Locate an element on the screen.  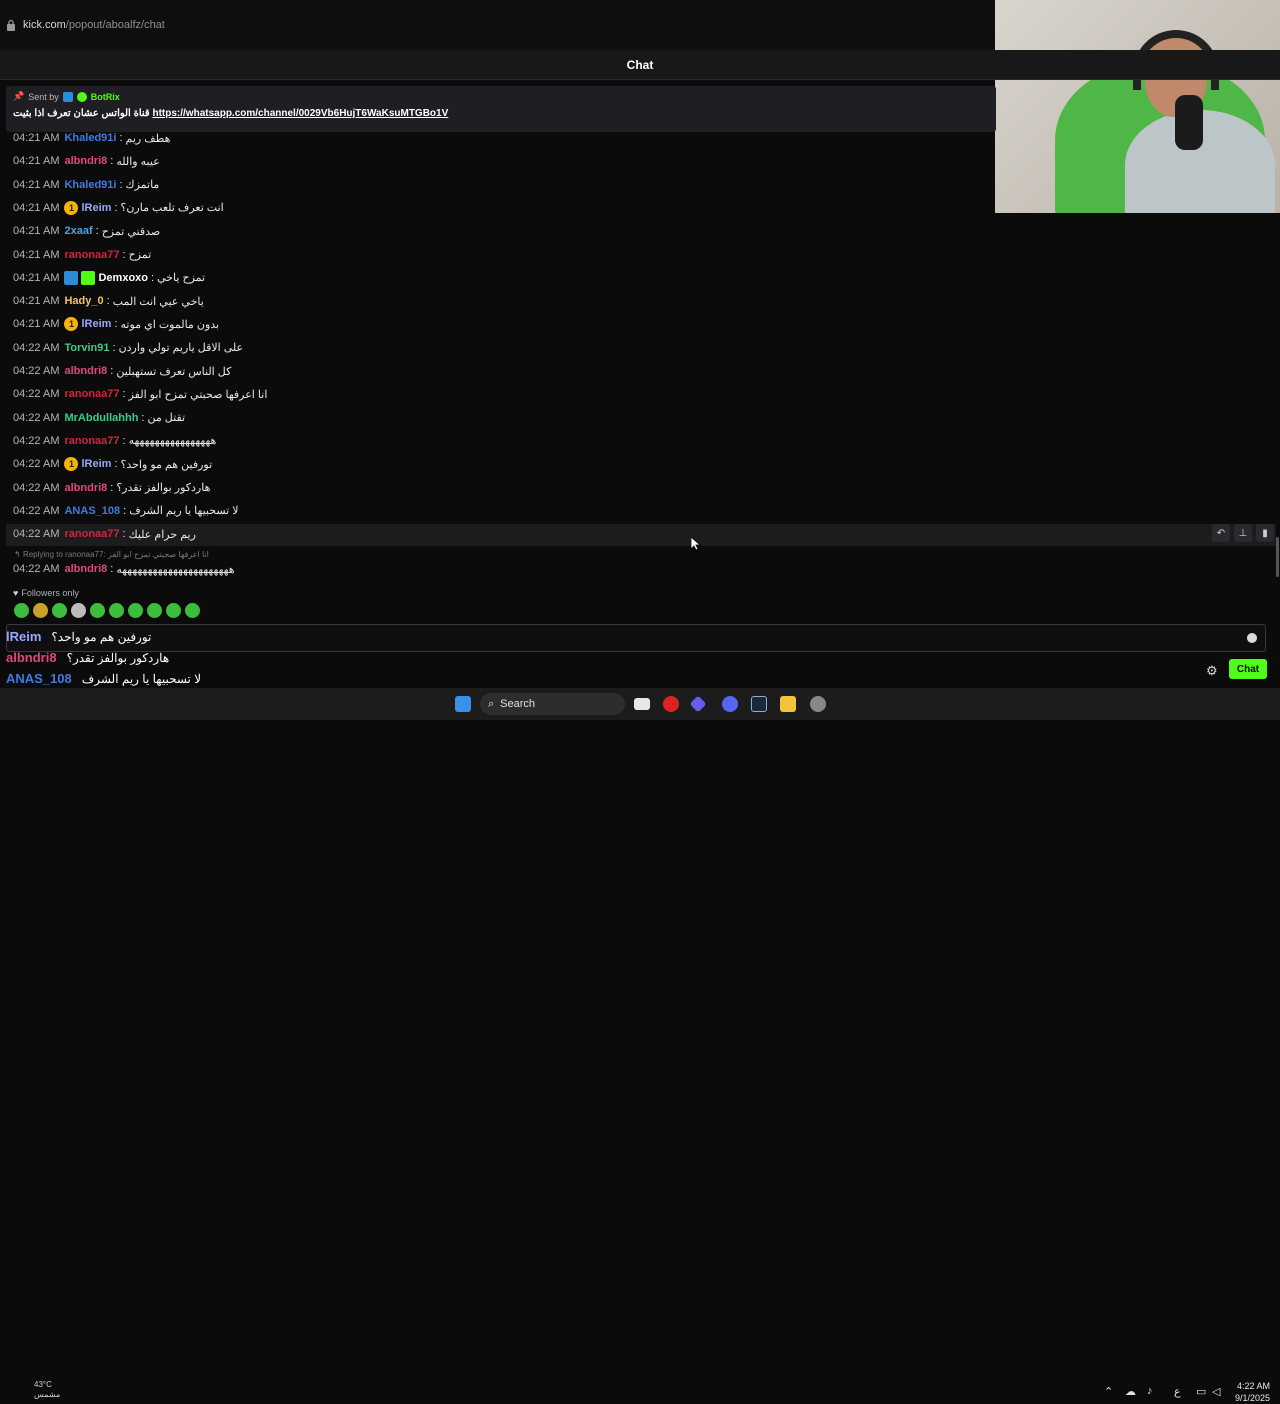
overlay-message: albndri8 هاردكور بوالفز تقدر؟ is located at coordinates (87, 657).